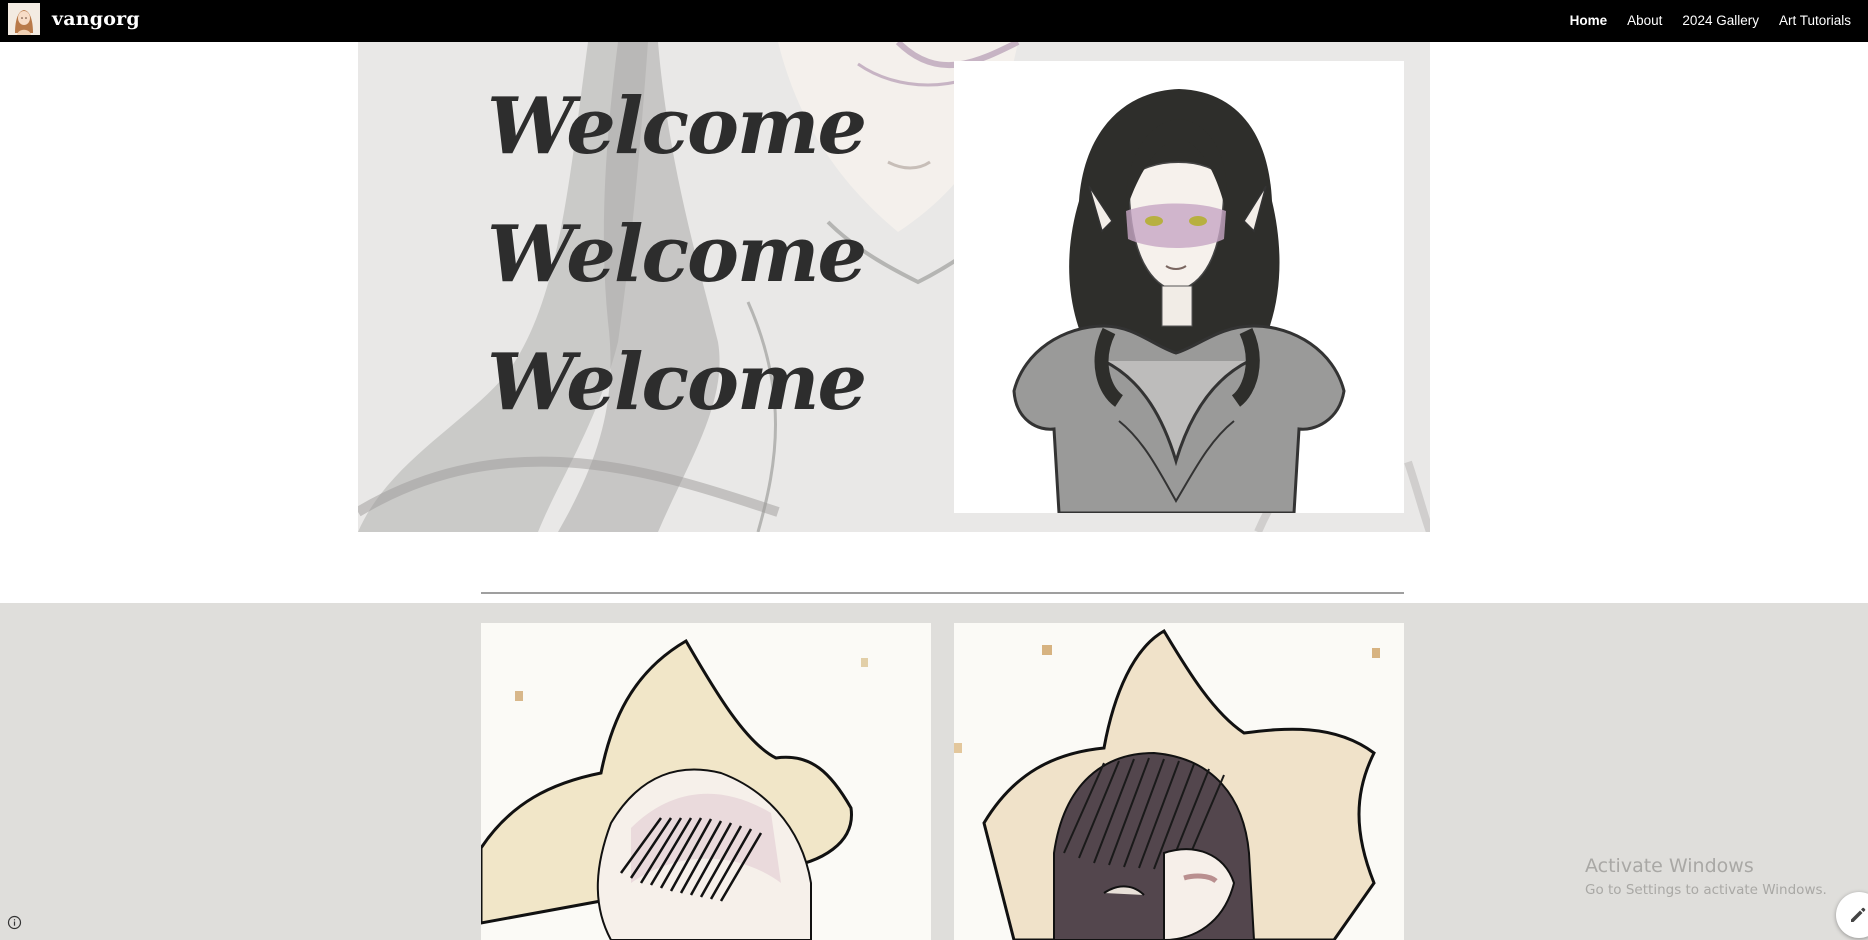 The height and width of the screenshot is (940, 1868). What do you see at coordinates (1706, 890) in the screenshot?
I see `activation-subtitle: Go to Settings to activate Windows.` at bounding box center [1706, 890].